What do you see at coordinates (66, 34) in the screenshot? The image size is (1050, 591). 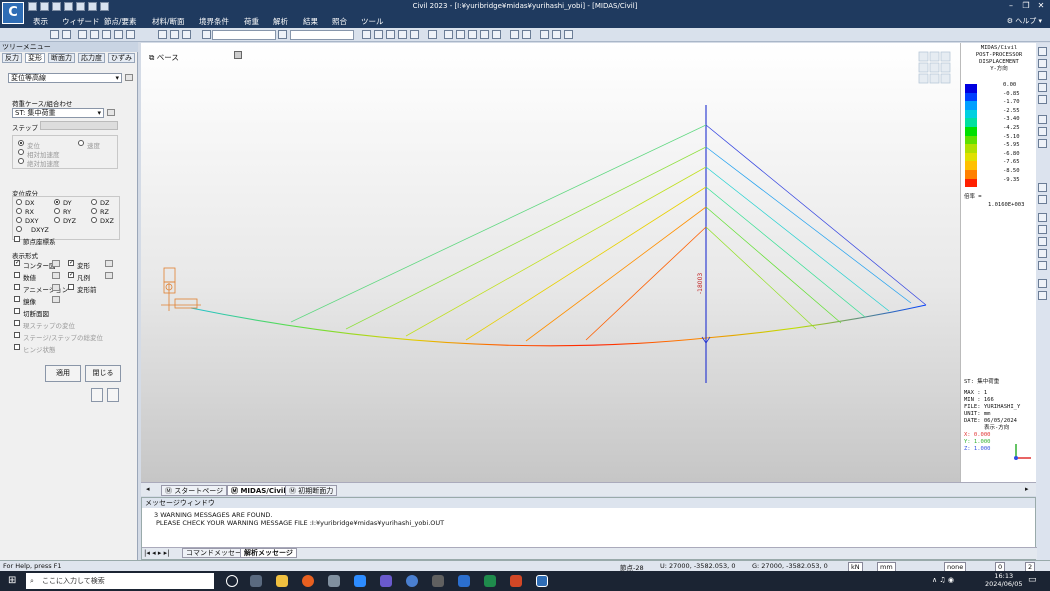 I see `select-window-icon` at bounding box center [66, 34].